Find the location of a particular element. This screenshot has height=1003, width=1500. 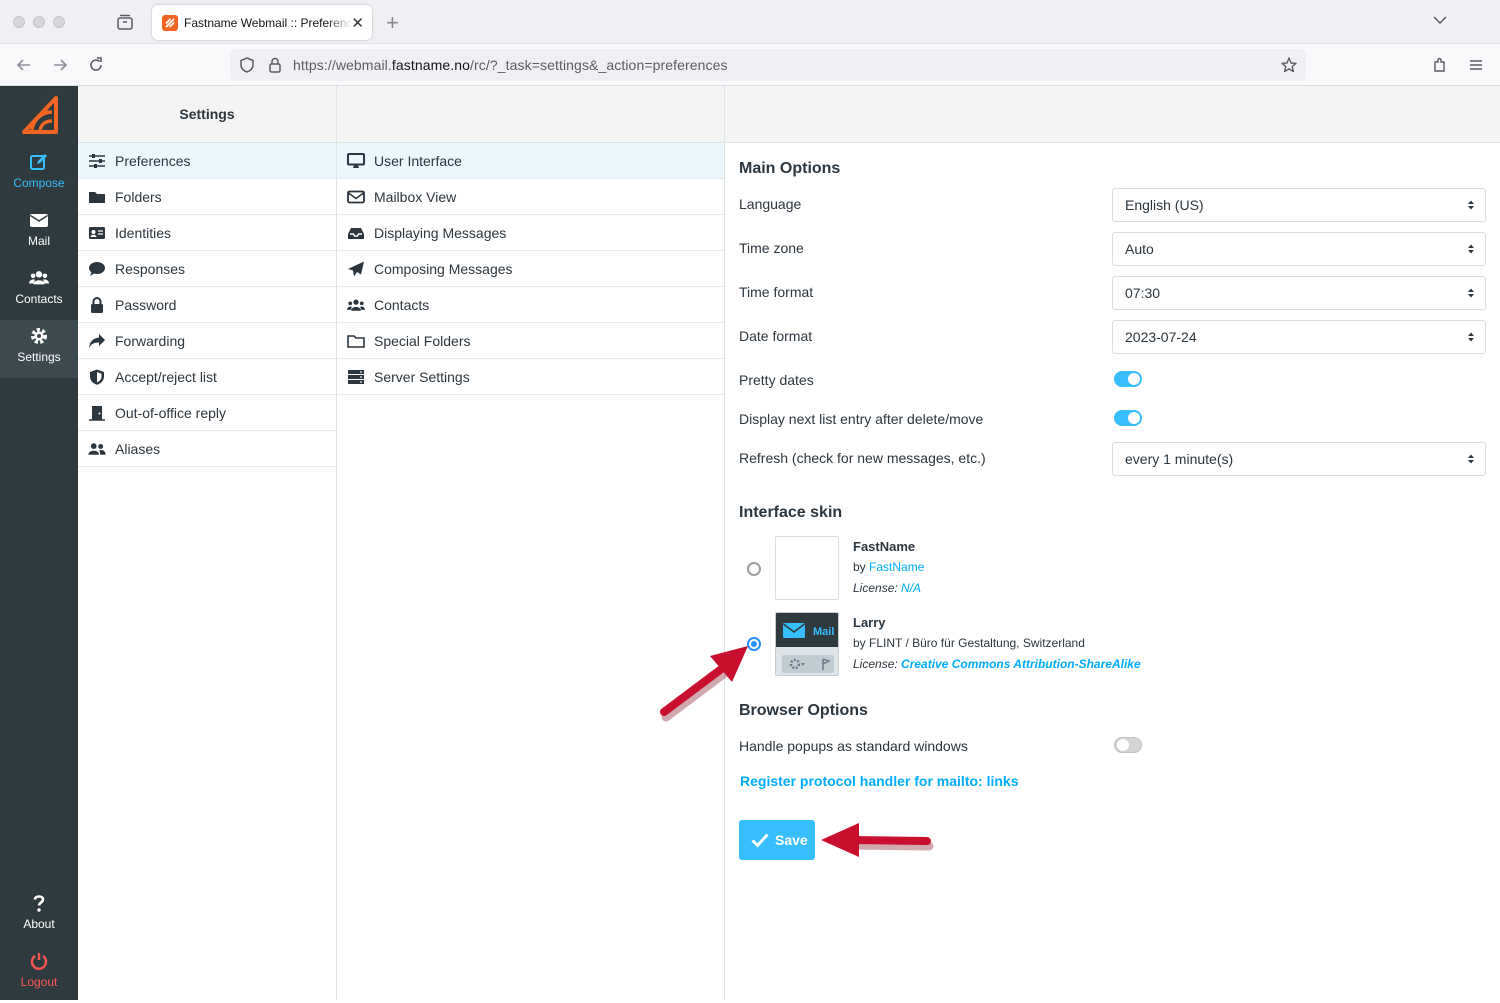

rail-contacts-button: Contacts is located at coordinates (39, 291).